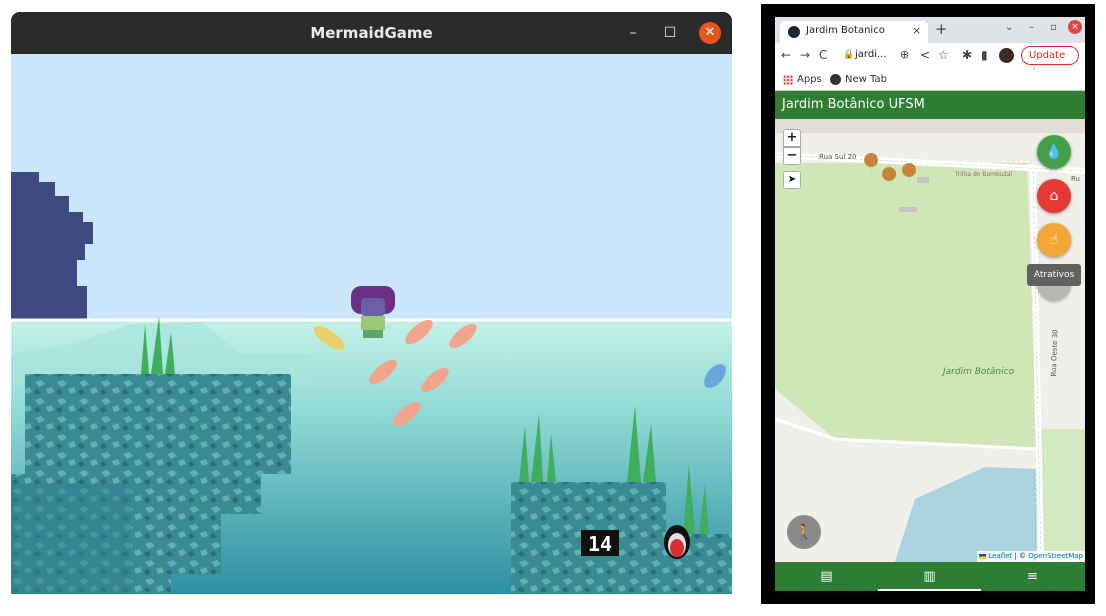 This screenshot has width=1106, height=616. Describe the element at coordinates (792, 156) in the screenshot. I see `zoom-out-button: −` at that location.